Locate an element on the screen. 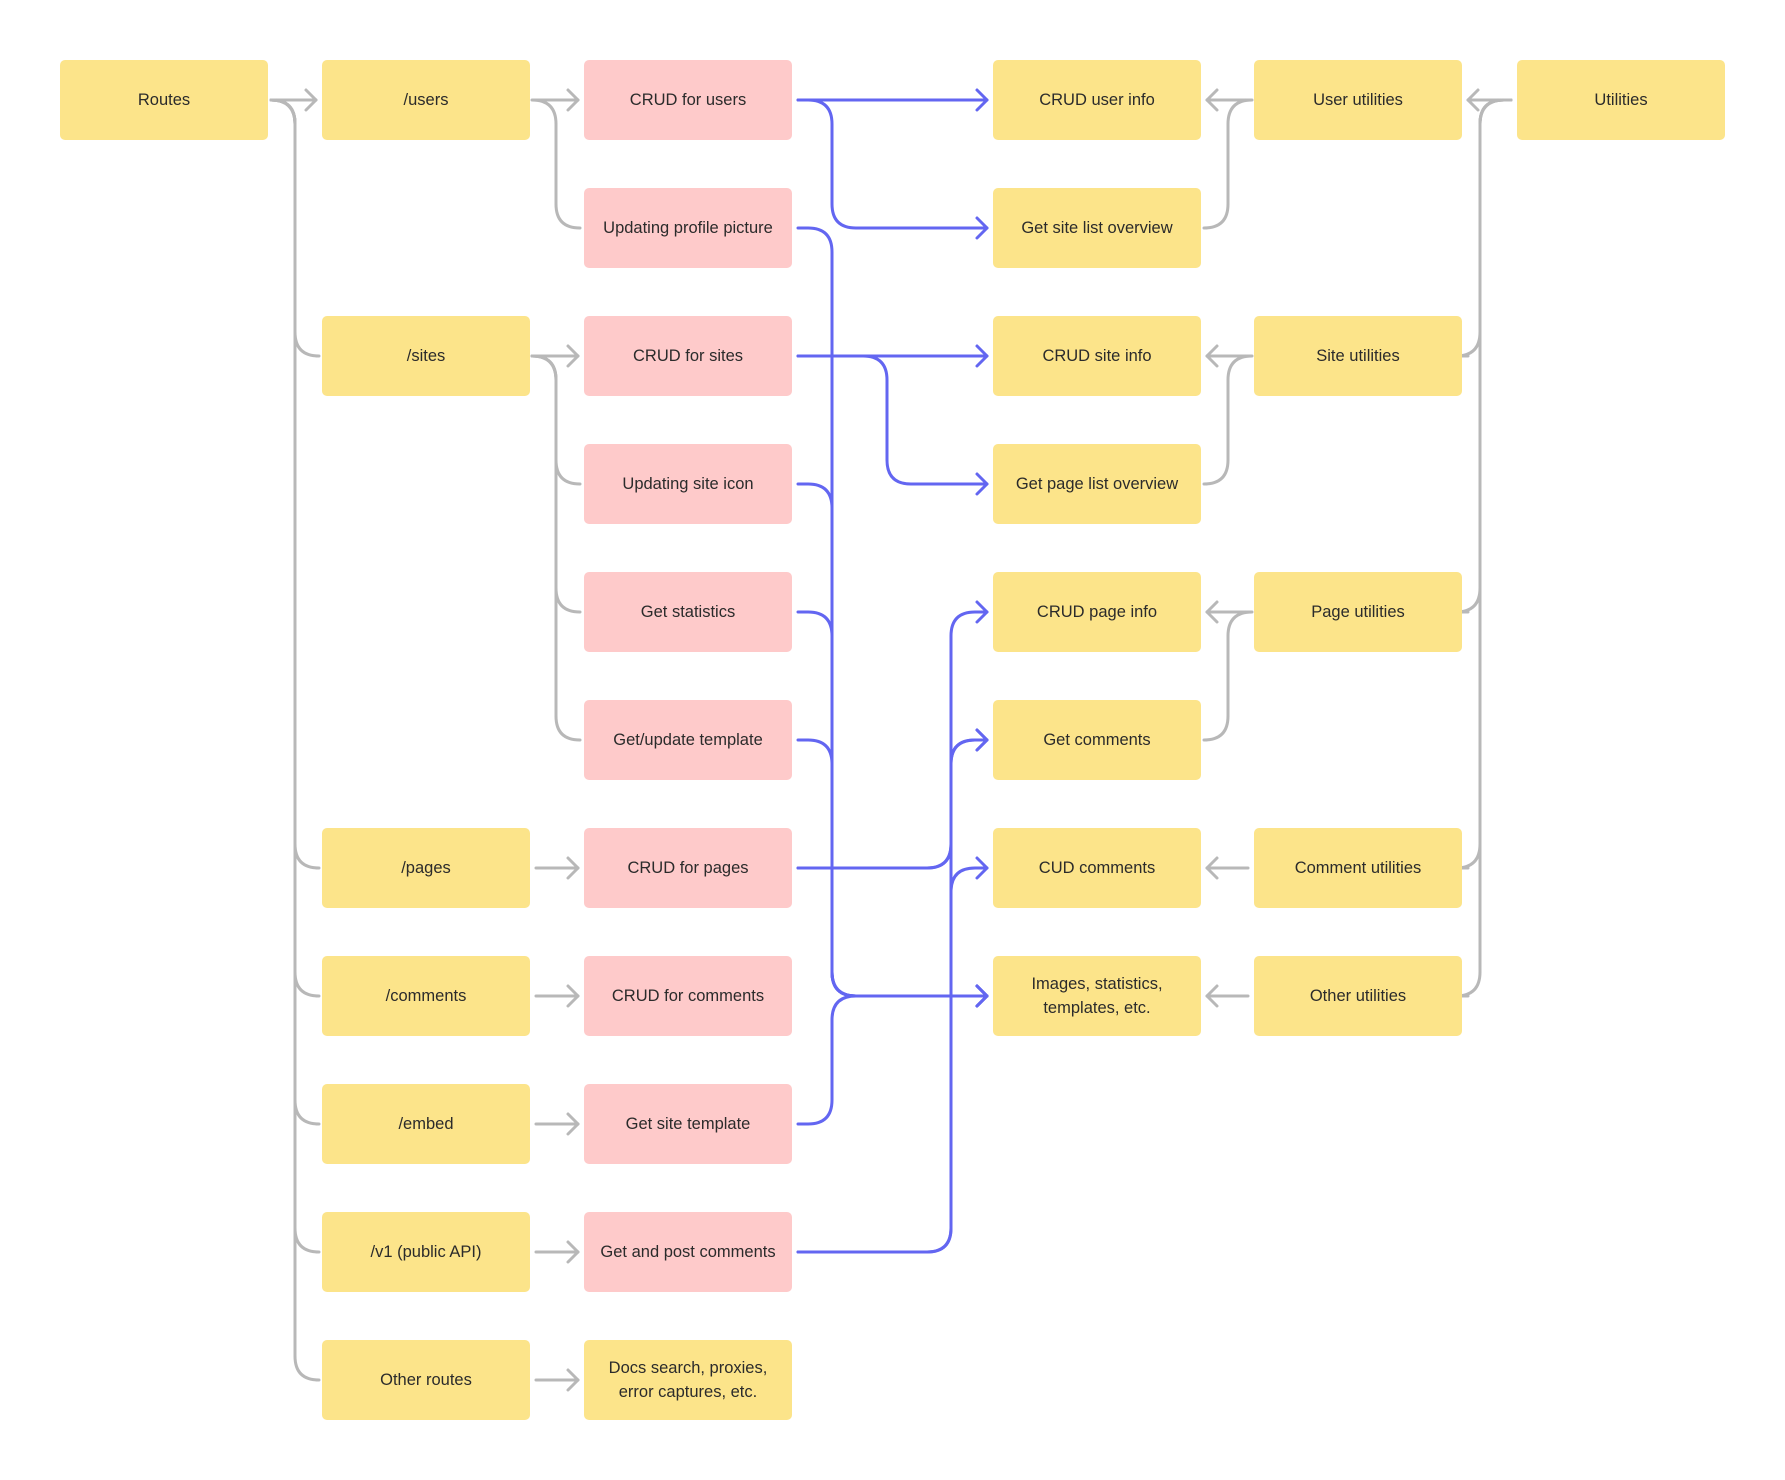 The image size is (1785, 1480). node-pages: /pages is located at coordinates (426, 868).